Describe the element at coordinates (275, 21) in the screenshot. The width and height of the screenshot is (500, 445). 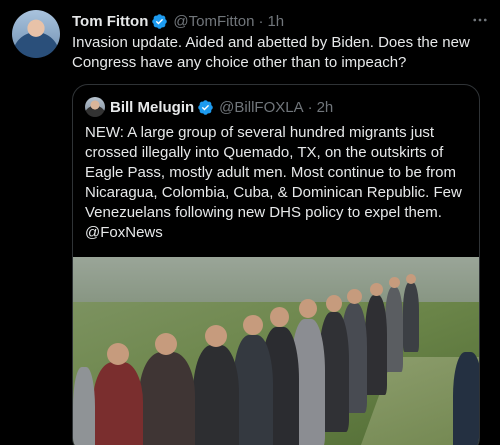
I see `tweet-timestamp: 1h` at that location.